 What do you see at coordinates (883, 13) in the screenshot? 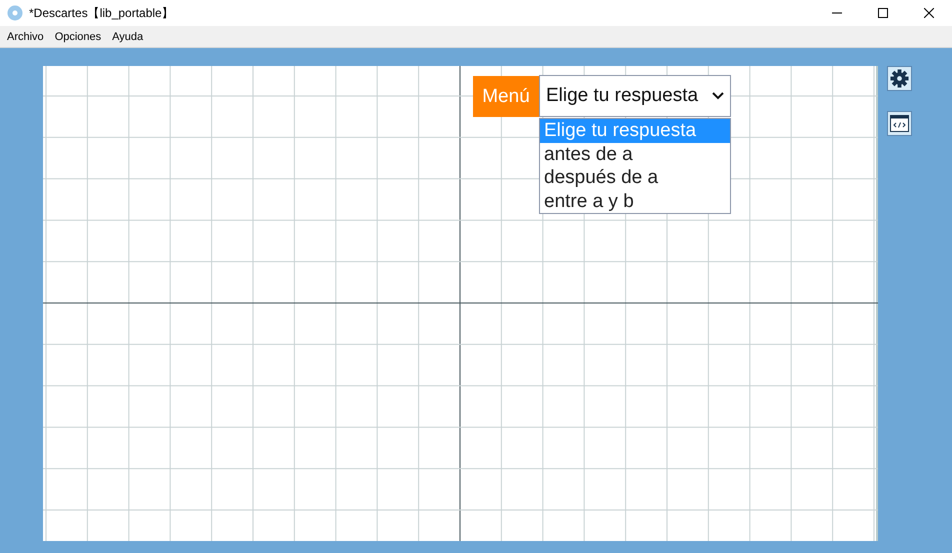
I see `maximize-icon` at bounding box center [883, 13].